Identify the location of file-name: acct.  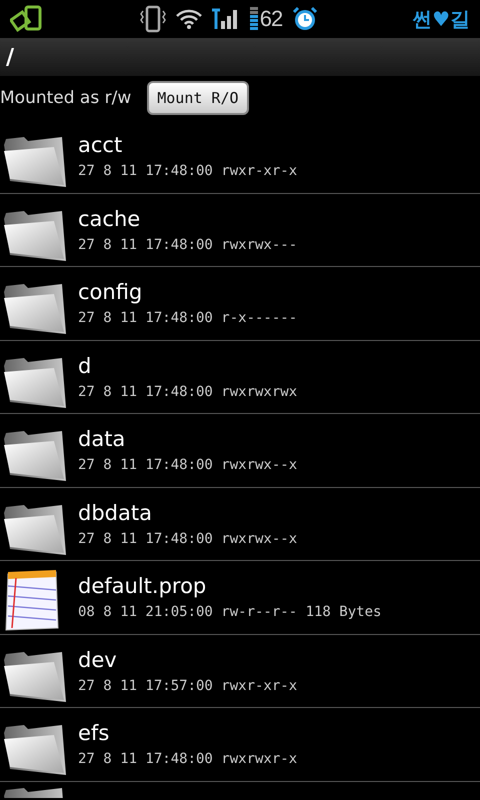
(100, 145).